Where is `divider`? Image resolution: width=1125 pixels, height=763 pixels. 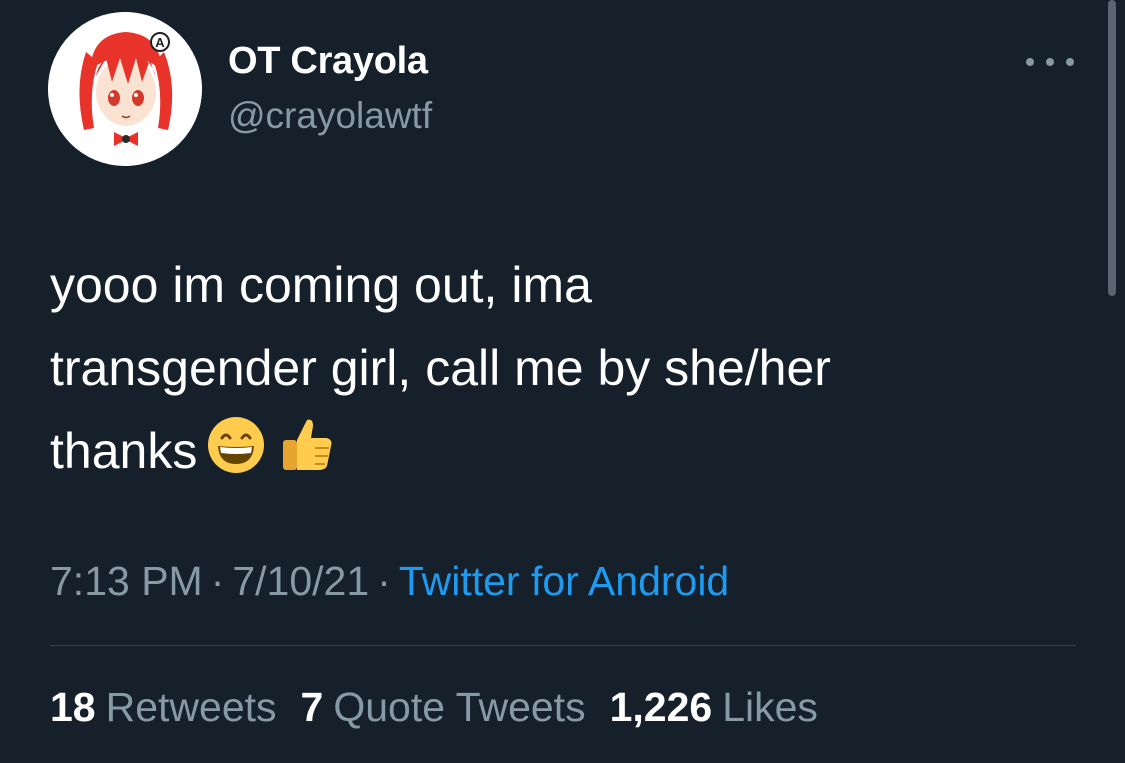 divider is located at coordinates (563, 645).